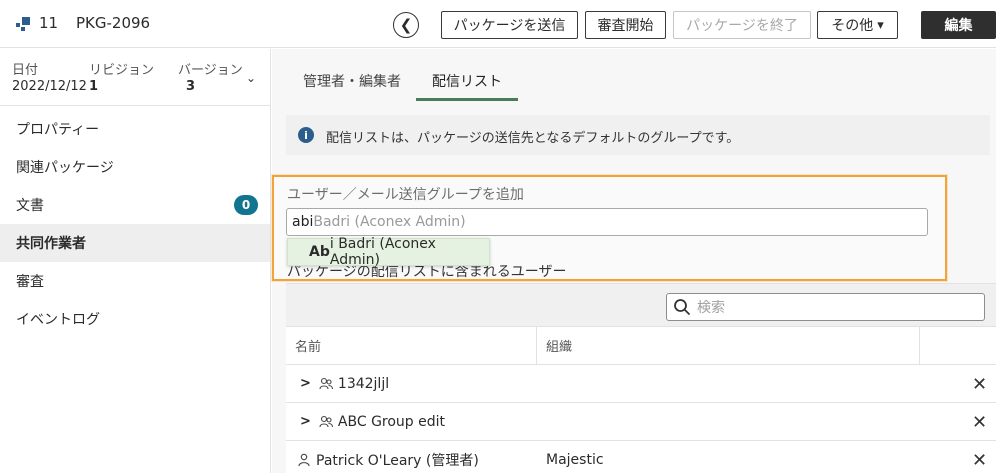 The height and width of the screenshot is (473, 996). What do you see at coordinates (319, 252) in the screenshot?
I see `suggestion-match: Ab` at bounding box center [319, 252].